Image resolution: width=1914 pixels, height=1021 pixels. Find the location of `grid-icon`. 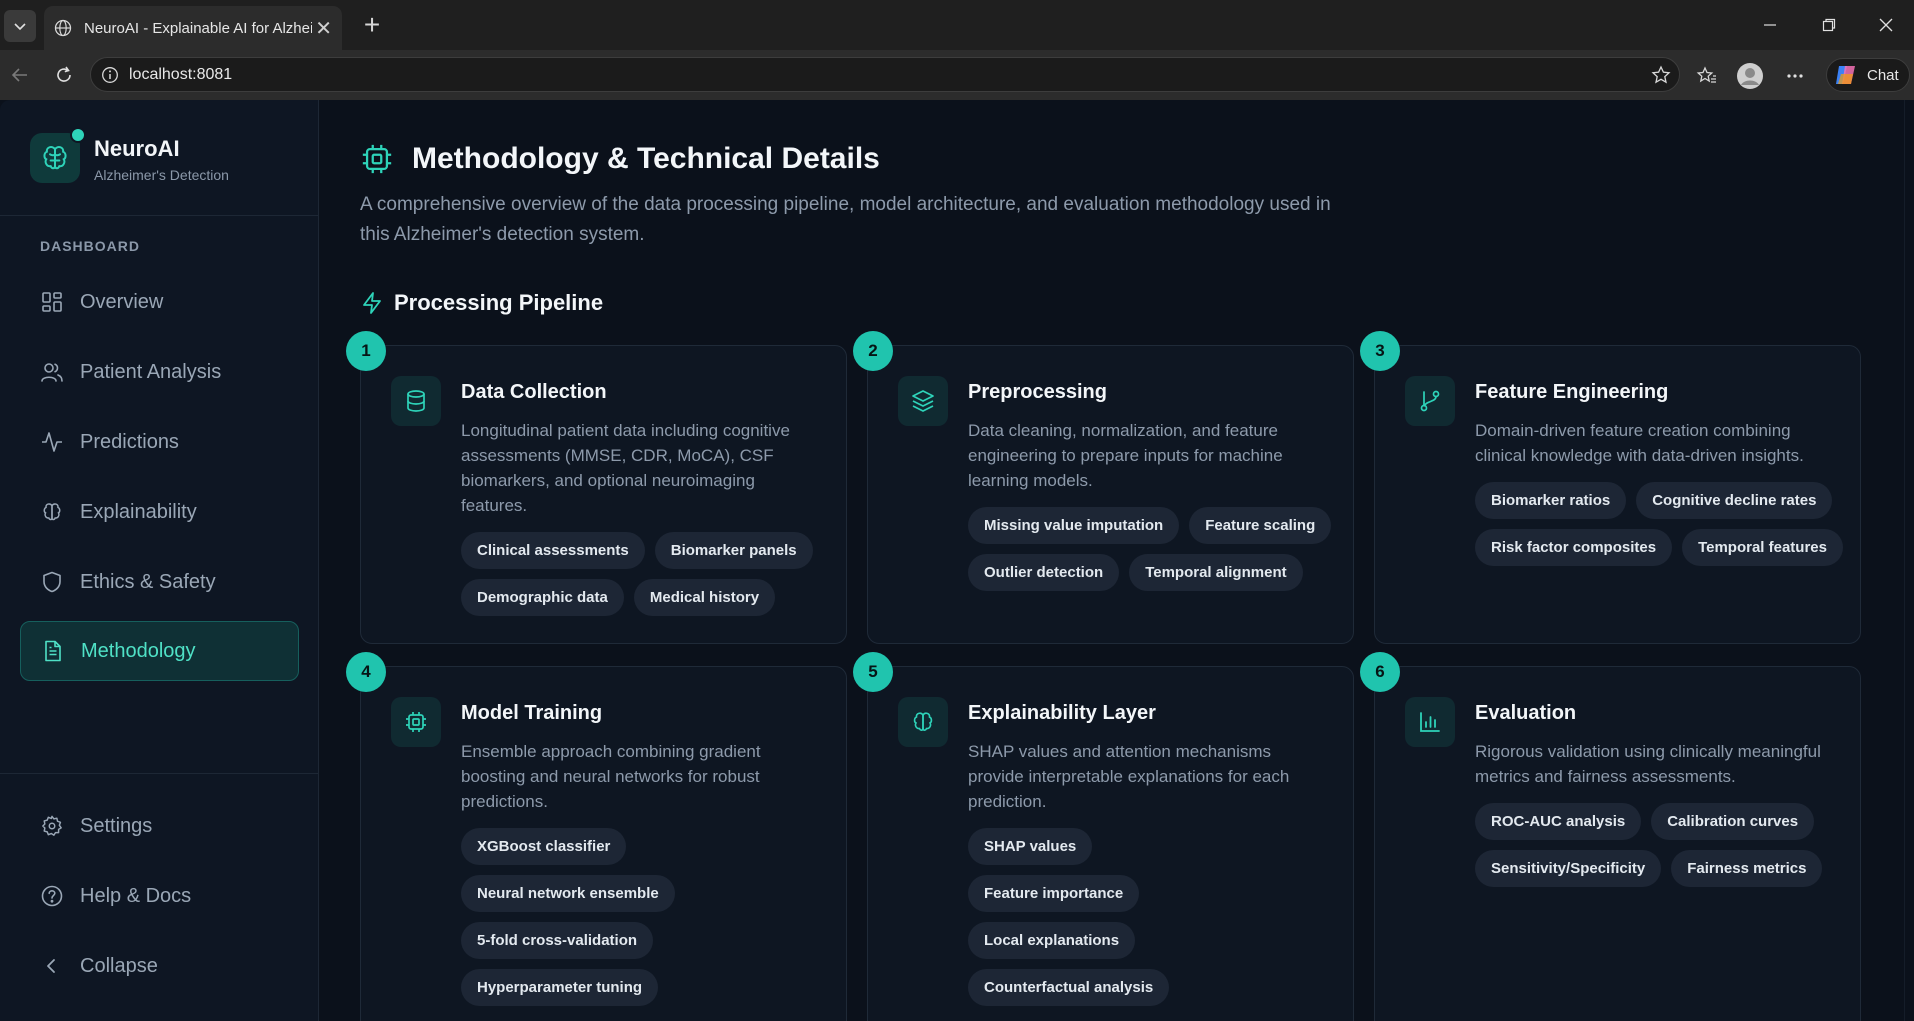

grid-icon is located at coordinates (52, 302).